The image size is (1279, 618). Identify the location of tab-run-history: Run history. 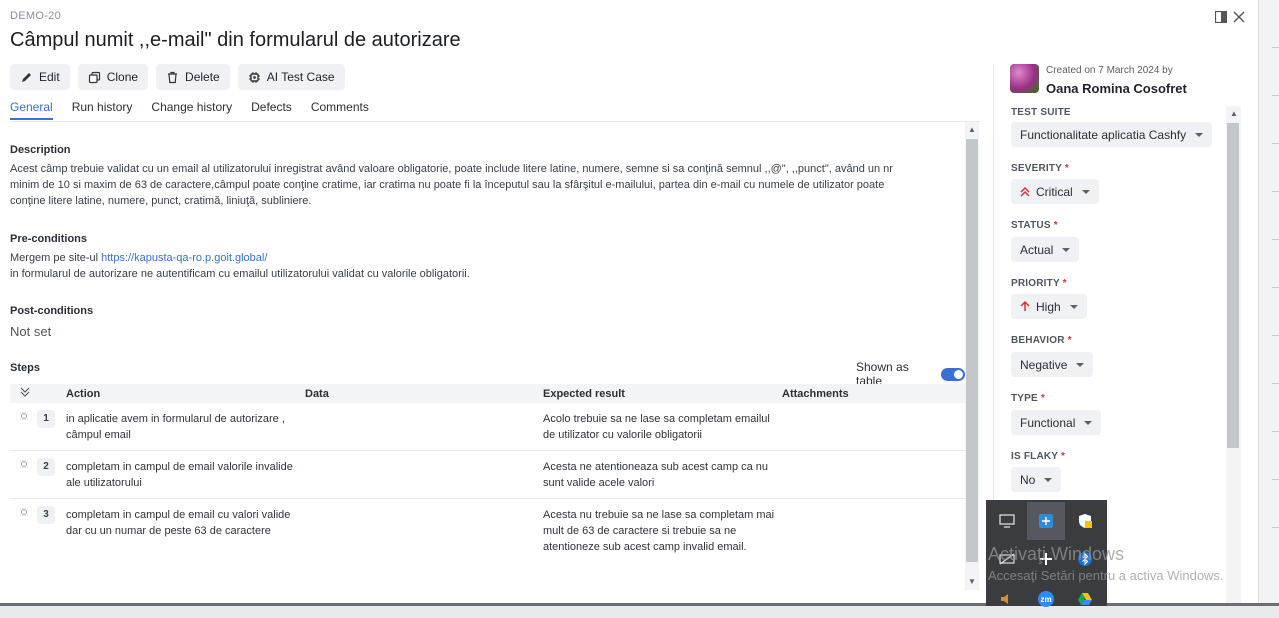
(102, 110).